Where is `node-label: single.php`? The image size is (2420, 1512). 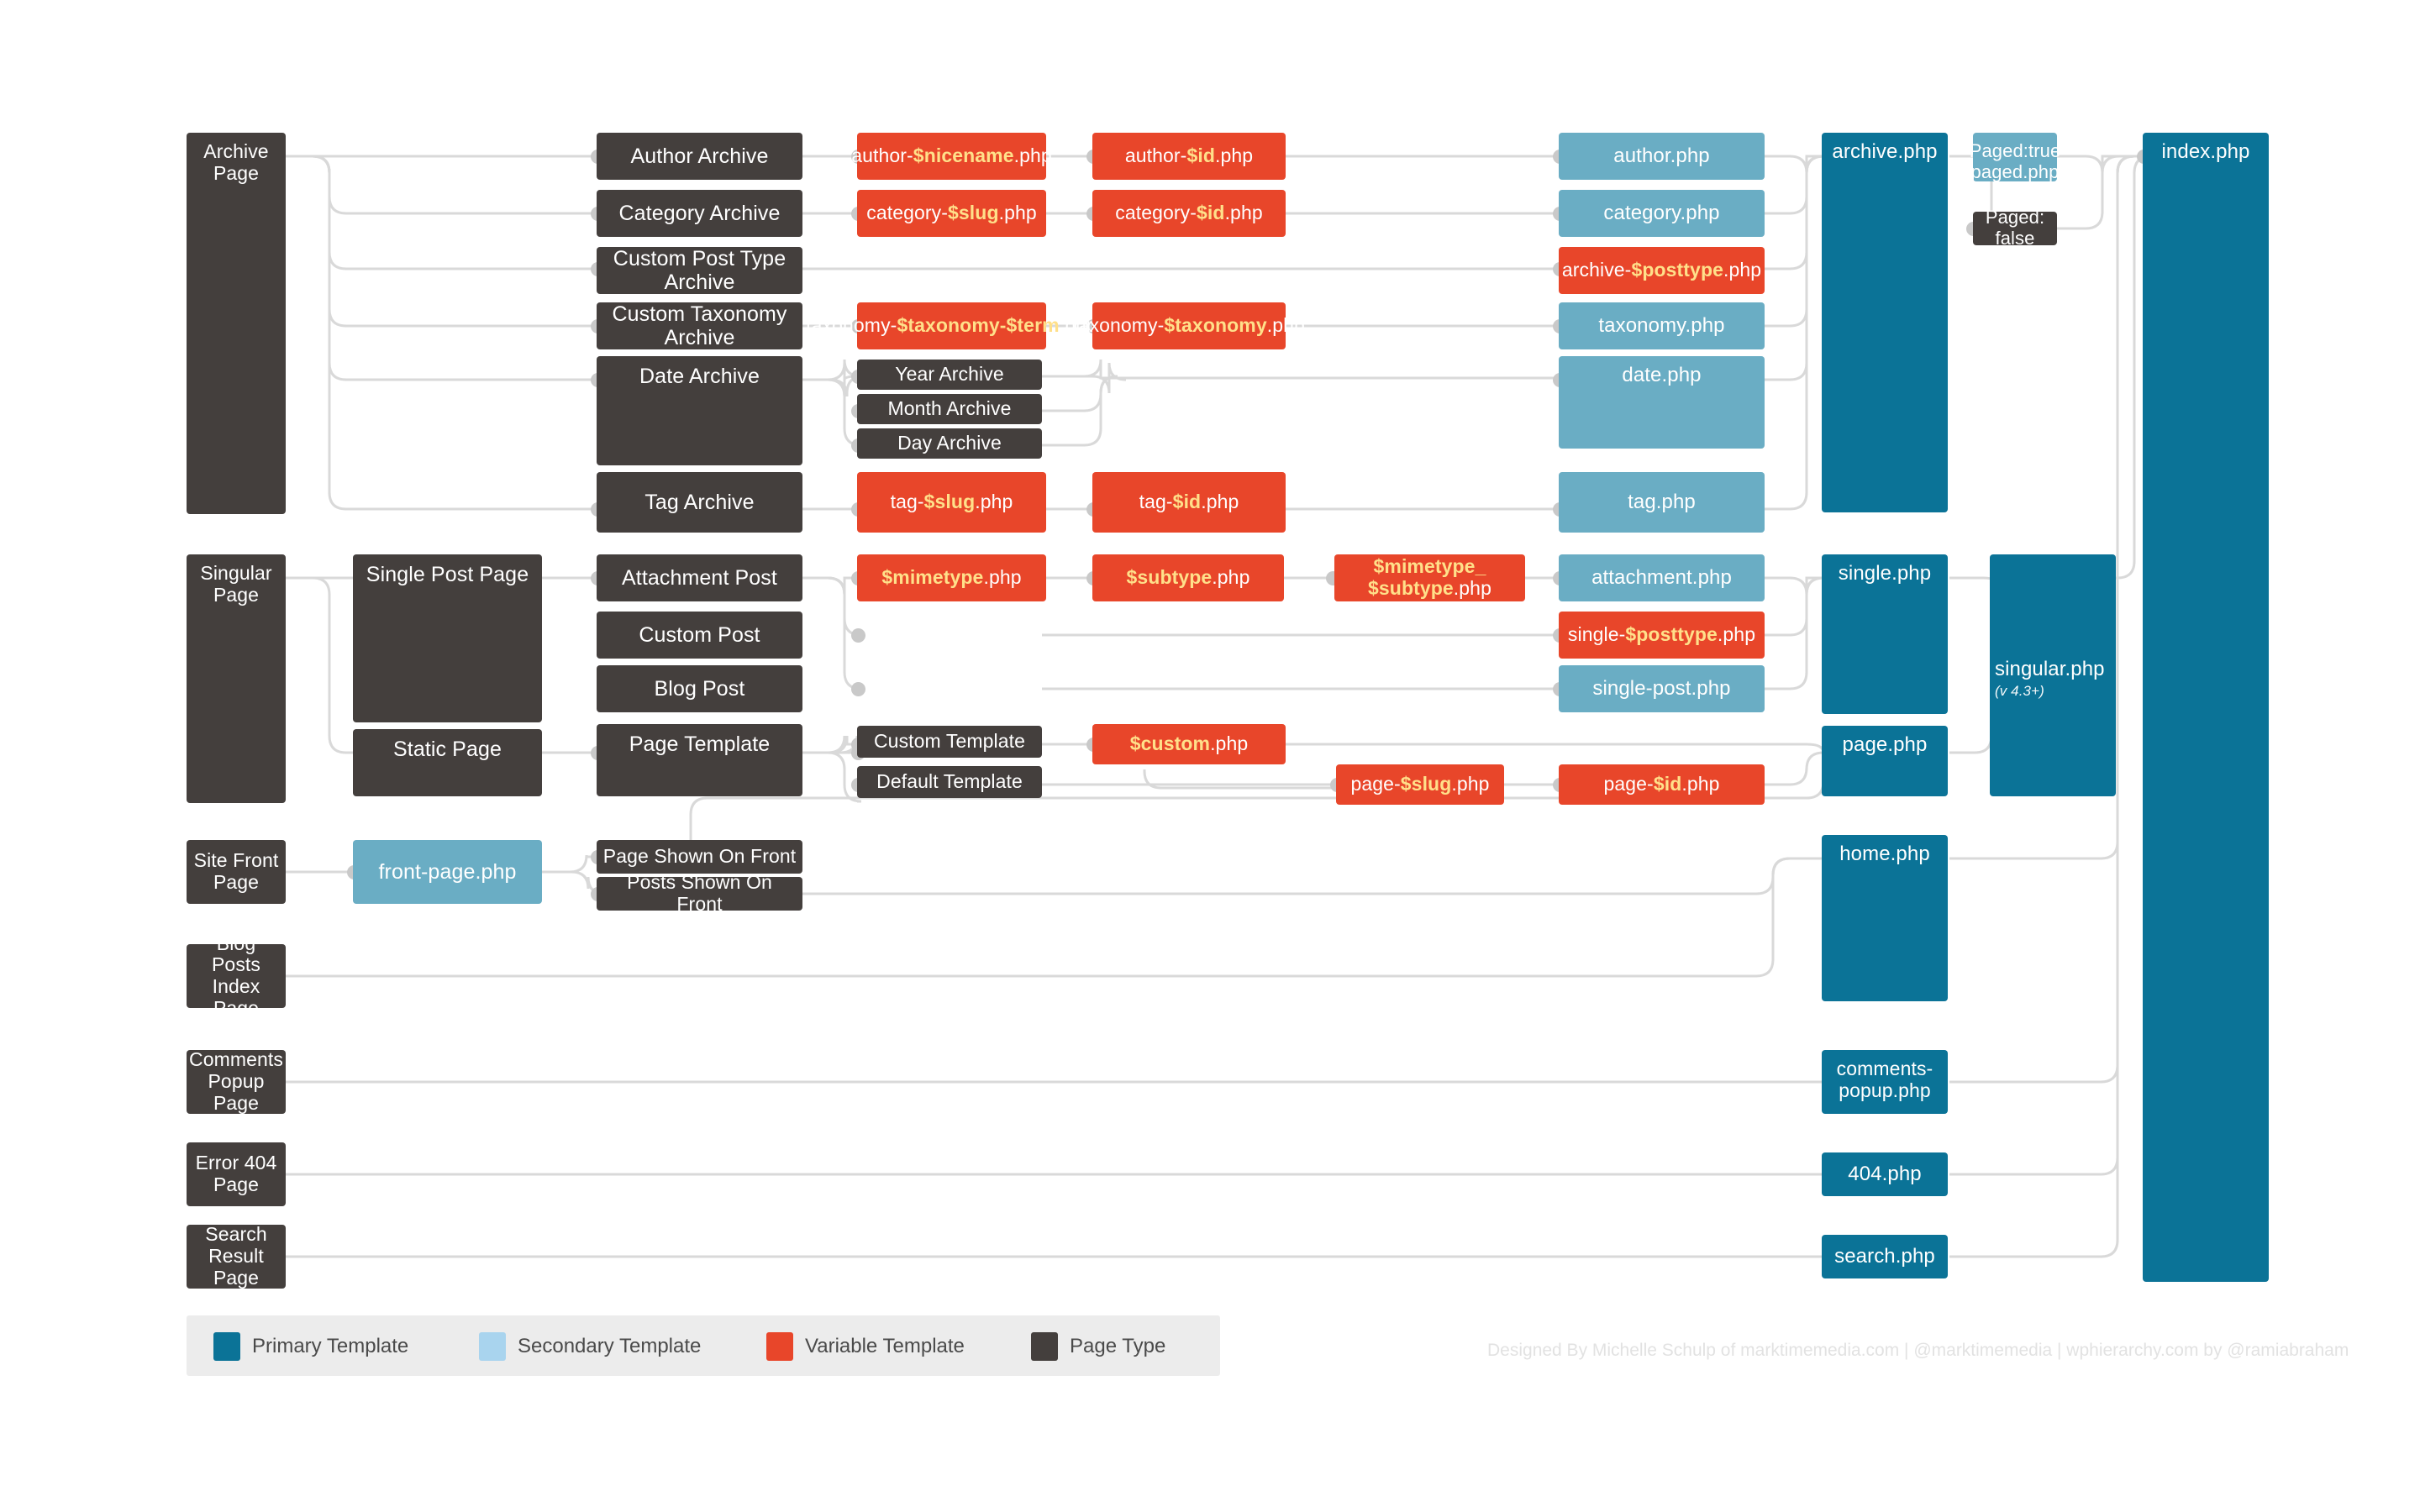
node-label: single.php is located at coordinates (1885, 573).